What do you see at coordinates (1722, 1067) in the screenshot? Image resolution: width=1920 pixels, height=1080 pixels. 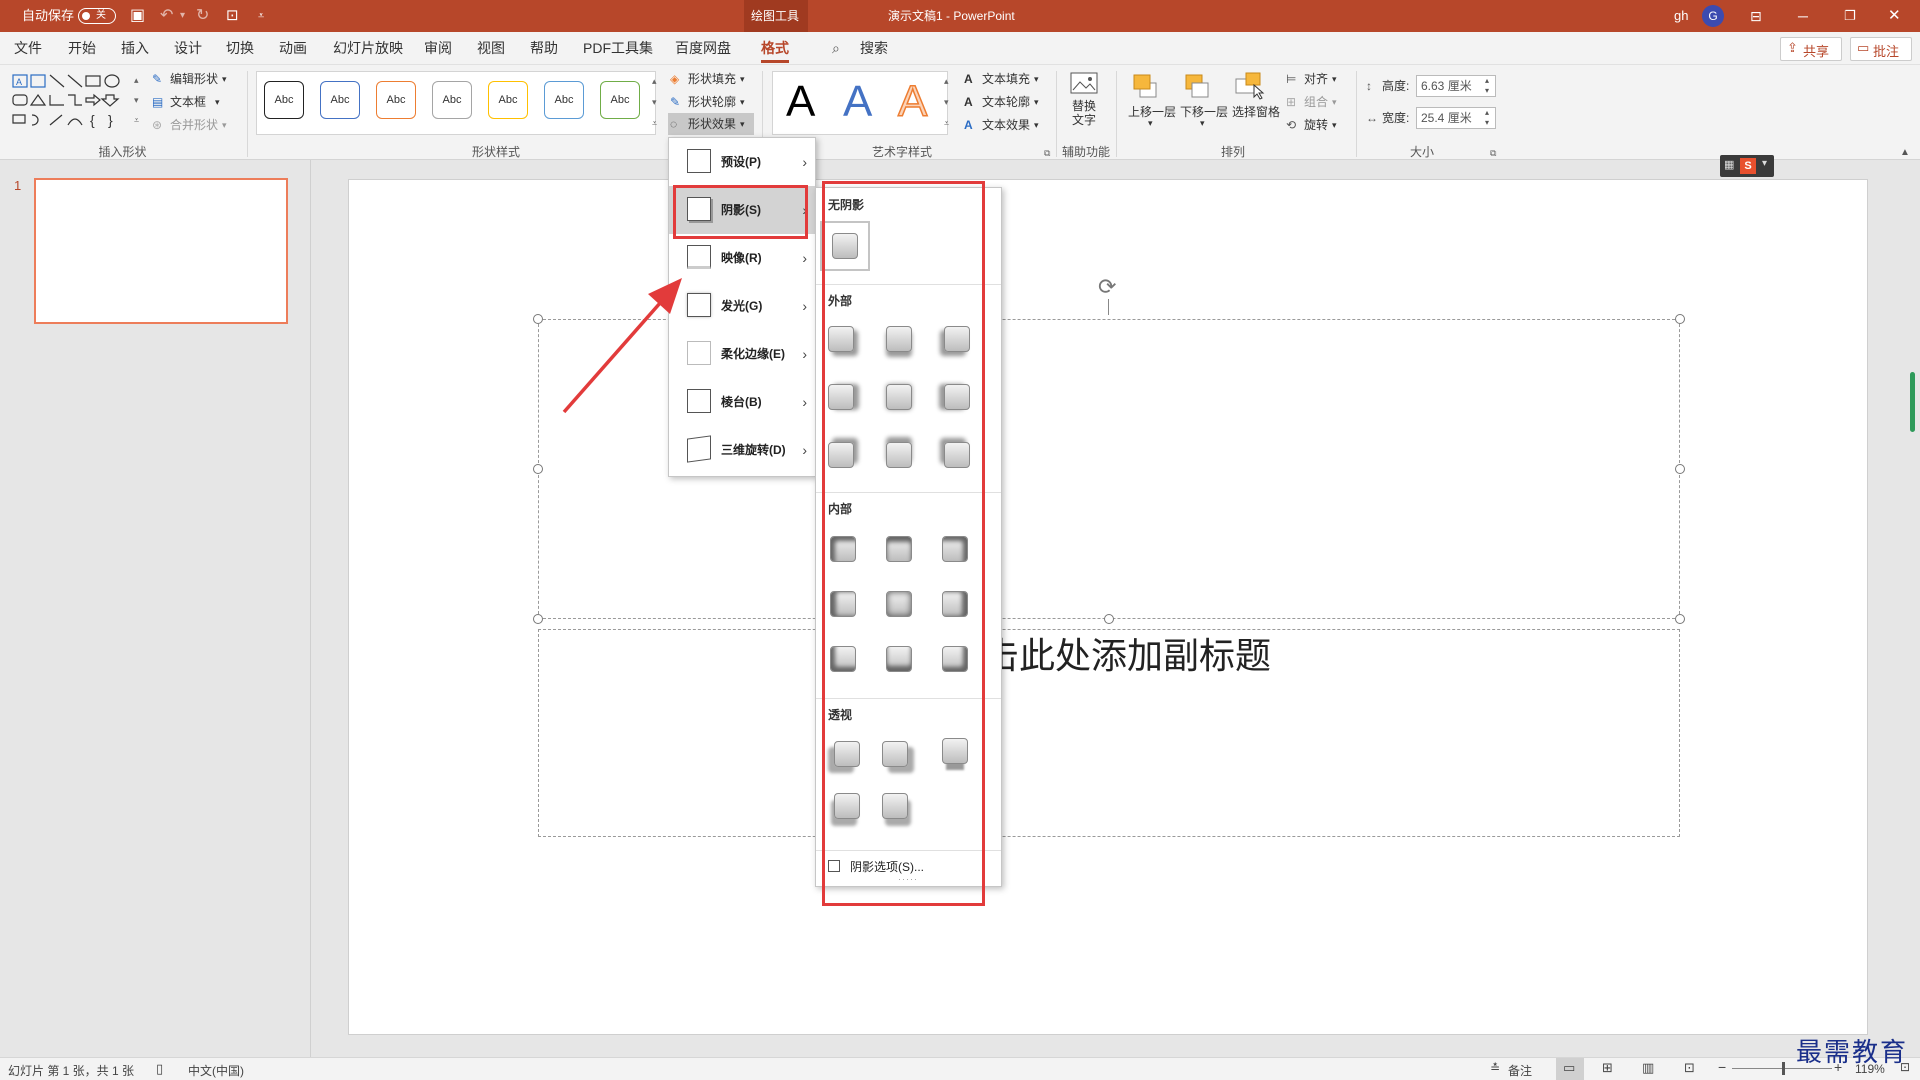 I see `zoom-out-icon: −` at bounding box center [1722, 1067].